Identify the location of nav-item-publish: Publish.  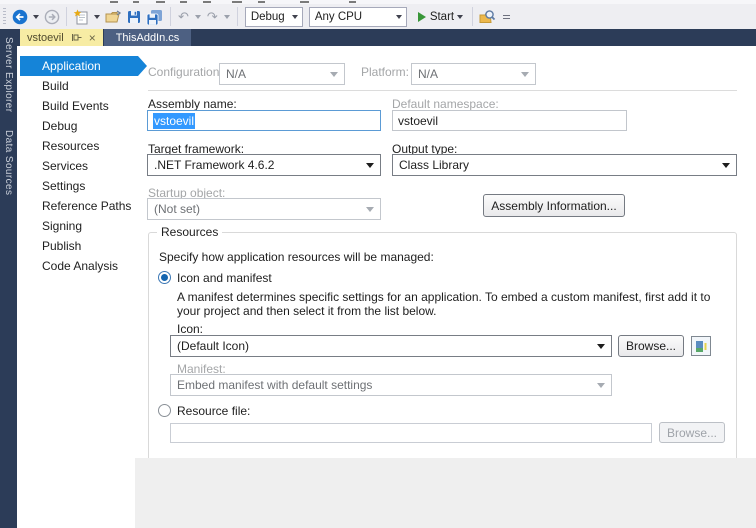
(76, 246).